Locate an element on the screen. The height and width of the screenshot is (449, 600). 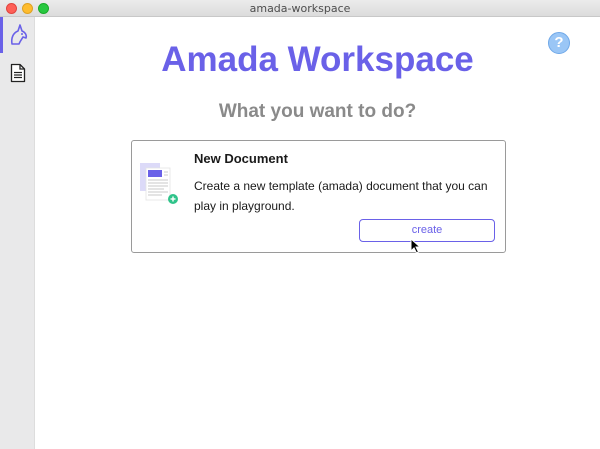
page-title: Amada Workspace is located at coordinates (317, 59).